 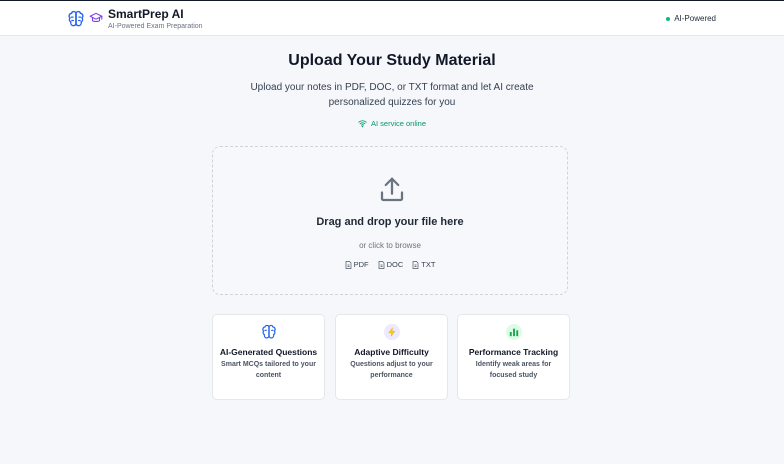 What do you see at coordinates (514, 332) in the screenshot?
I see `bar-chart-icon` at bounding box center [514, 332].